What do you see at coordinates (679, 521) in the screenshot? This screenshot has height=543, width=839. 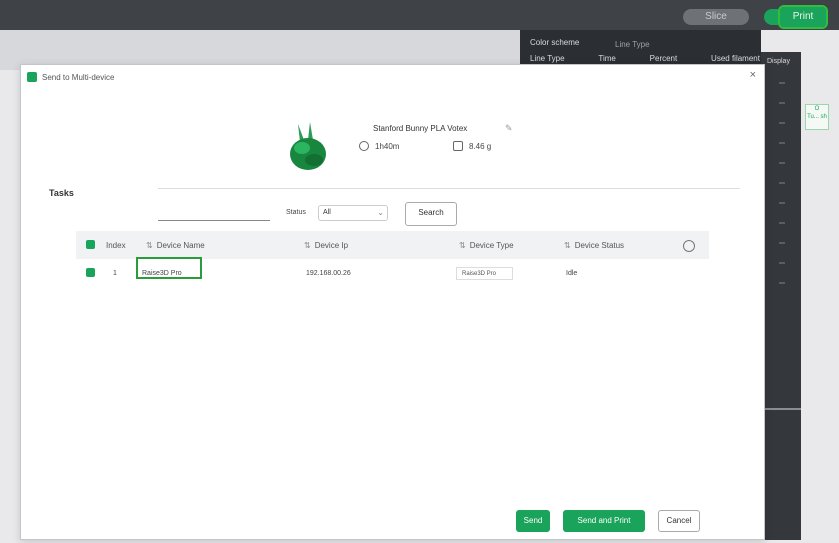 I see `cancel-button: Cancel` at bounding box center [679, 521].